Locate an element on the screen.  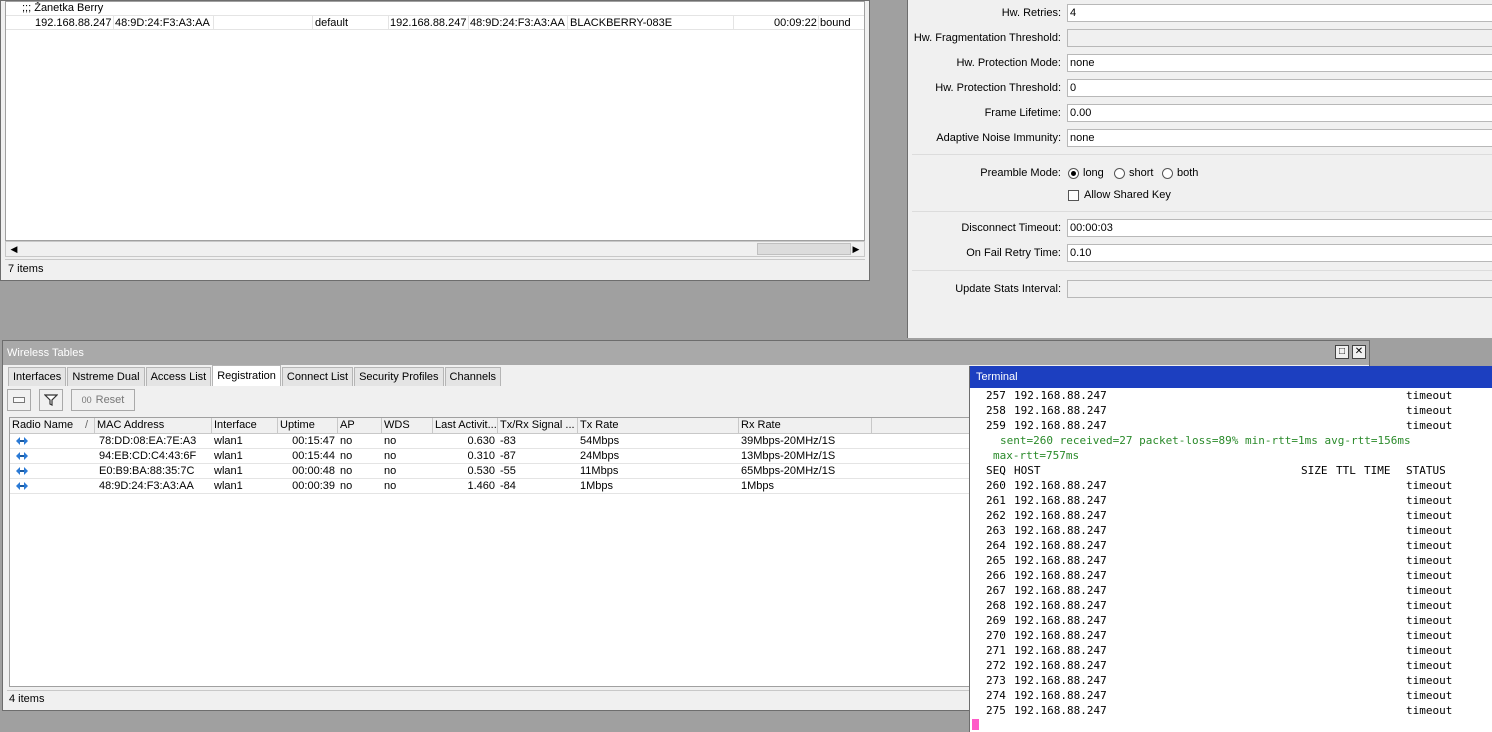
hw-prot-mode-label: Hw. Protection Mode: is located at coordinates (1008, 63).